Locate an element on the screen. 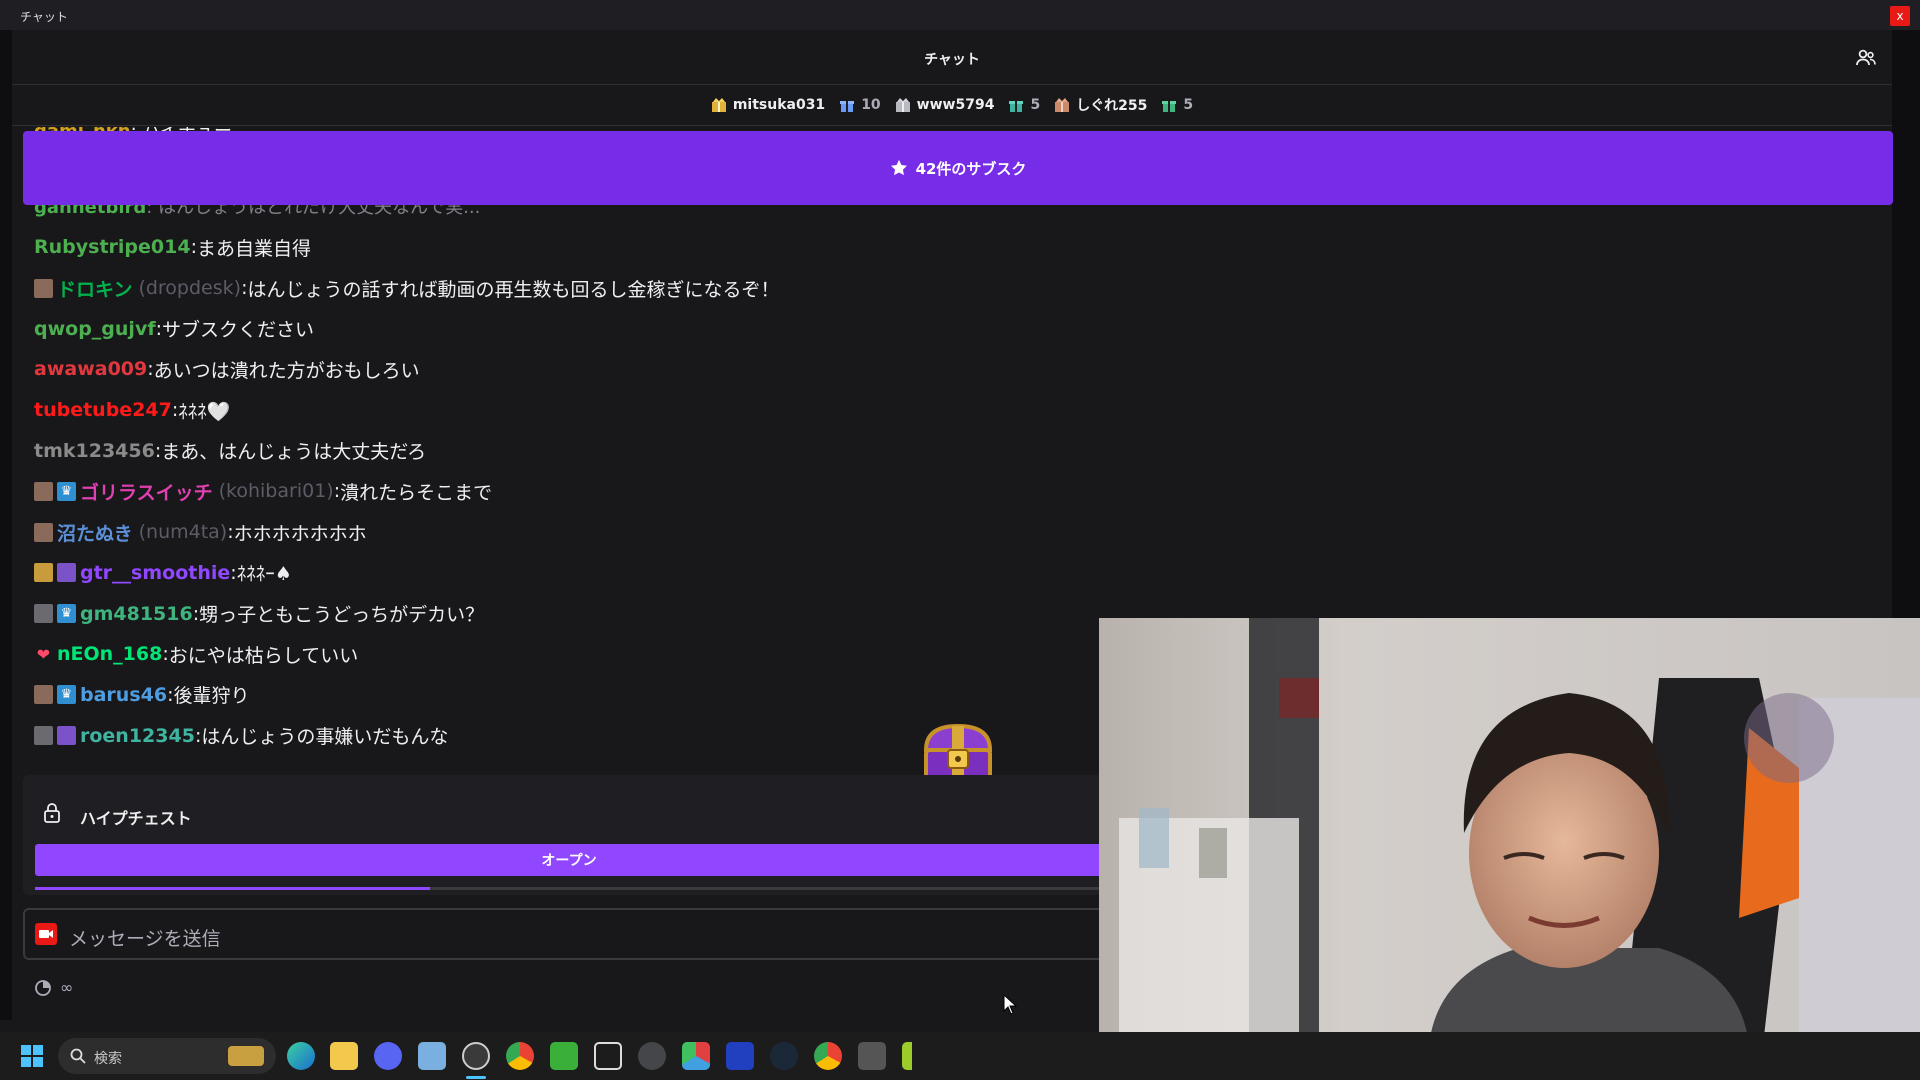  steam-icon is located at coordinates (784, 1056).